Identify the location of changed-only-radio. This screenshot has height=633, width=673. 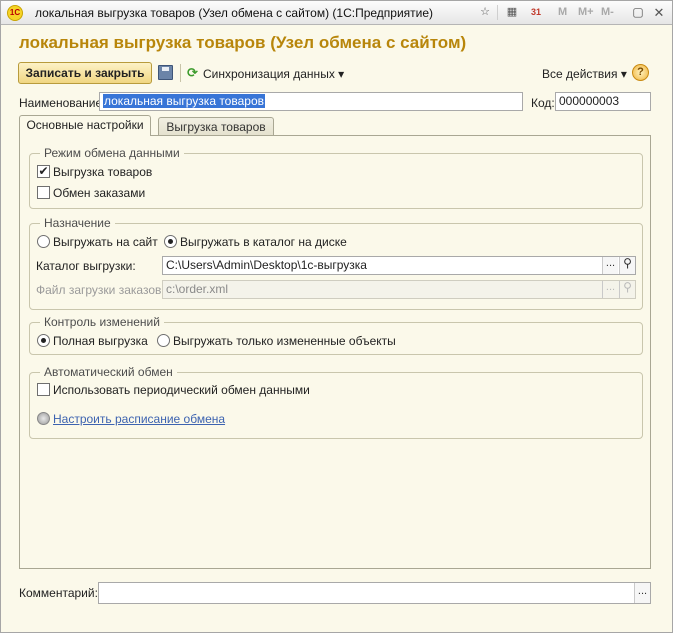
(163, 340).